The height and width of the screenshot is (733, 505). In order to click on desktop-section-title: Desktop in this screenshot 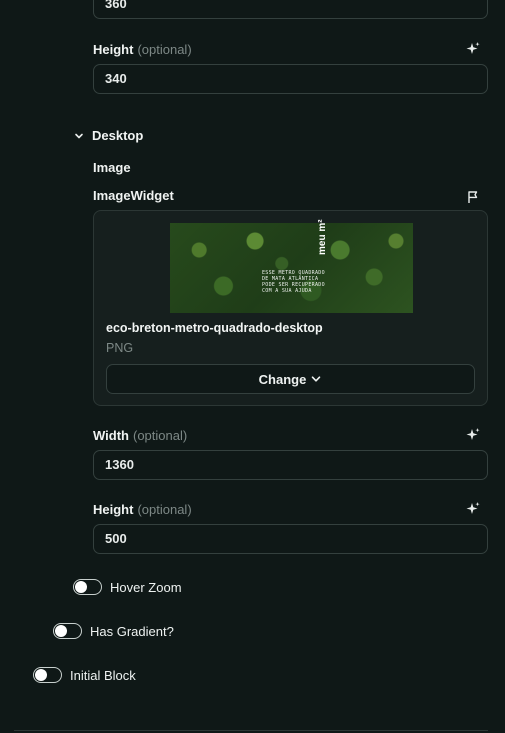, I will do `click(118, 135)`.